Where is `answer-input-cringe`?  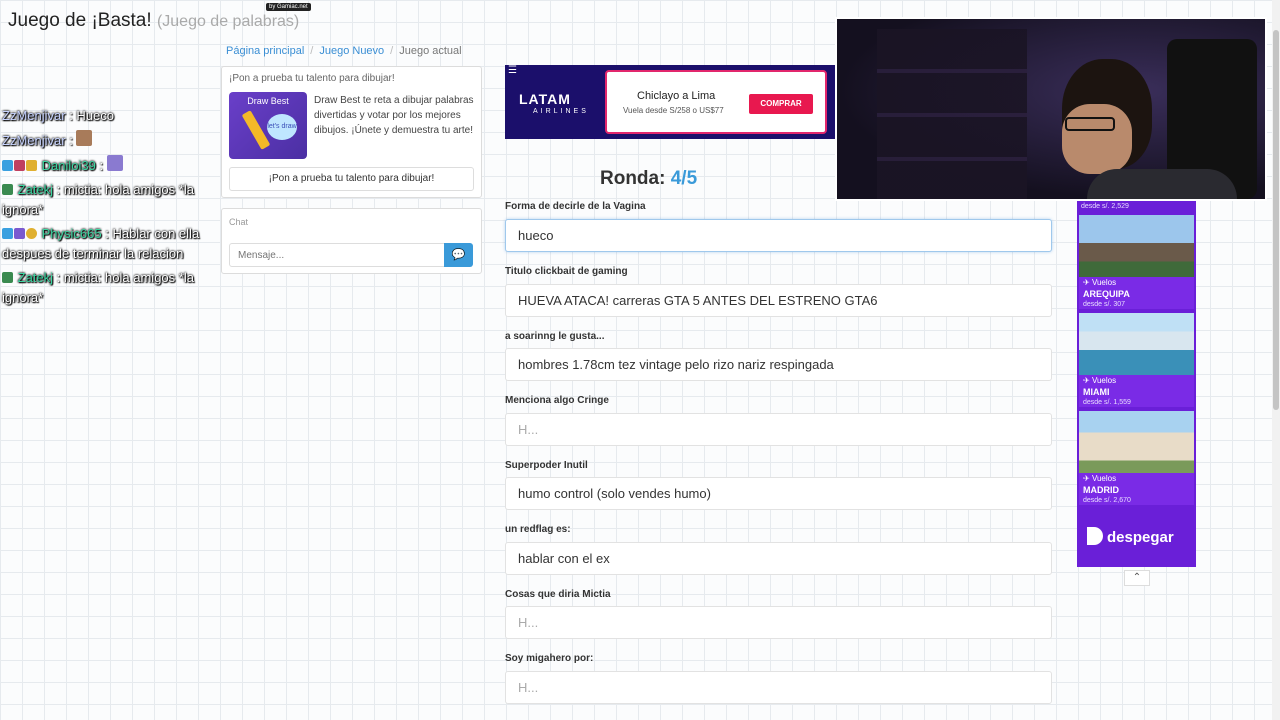 answer-input-cringe is located at coordinates (778, 429).